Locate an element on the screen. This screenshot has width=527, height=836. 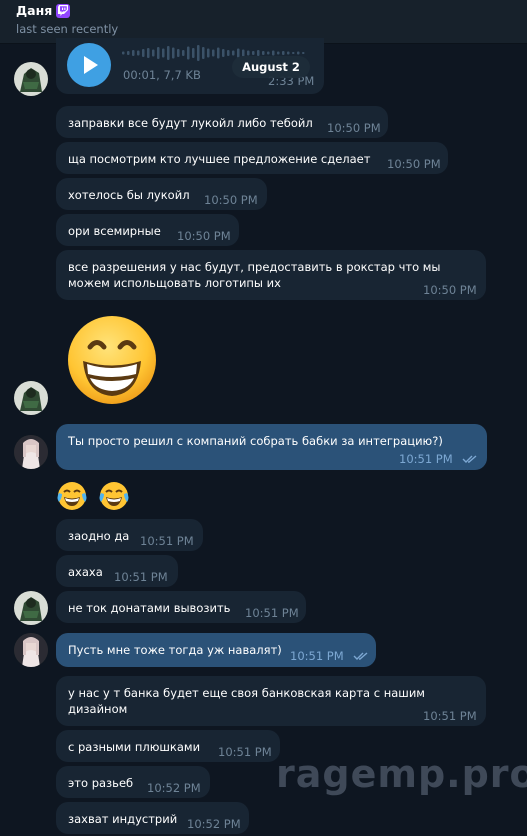
incoming-message: заодно да 10:51 PM is located at coordinates (129, 535).